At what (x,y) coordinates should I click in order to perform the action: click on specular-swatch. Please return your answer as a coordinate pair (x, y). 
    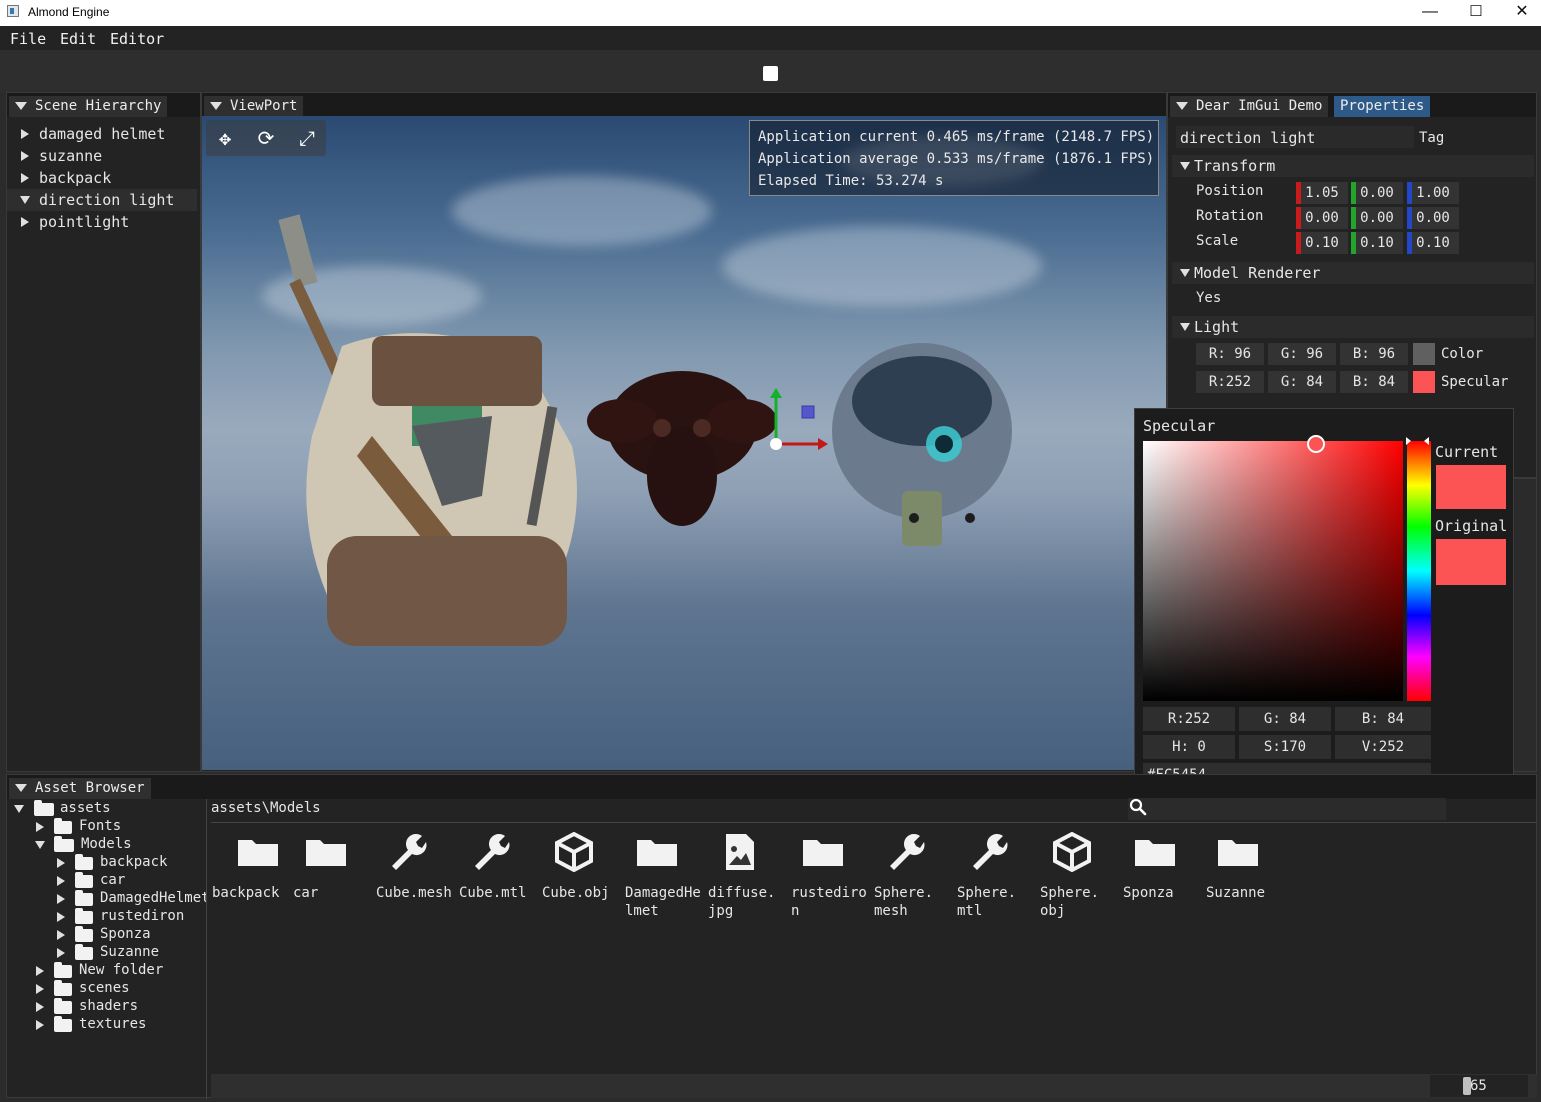
    Looking at the image, I should click on (1424, 382).